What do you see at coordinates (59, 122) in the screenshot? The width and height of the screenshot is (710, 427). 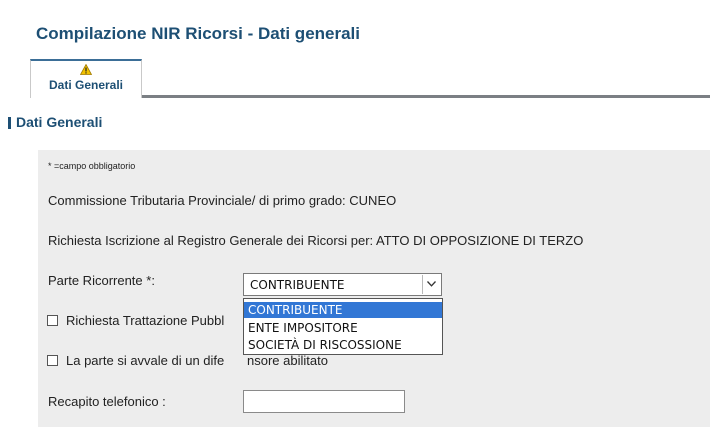 I see `section-title: Dati Generali` at bounding box center [59, 122].